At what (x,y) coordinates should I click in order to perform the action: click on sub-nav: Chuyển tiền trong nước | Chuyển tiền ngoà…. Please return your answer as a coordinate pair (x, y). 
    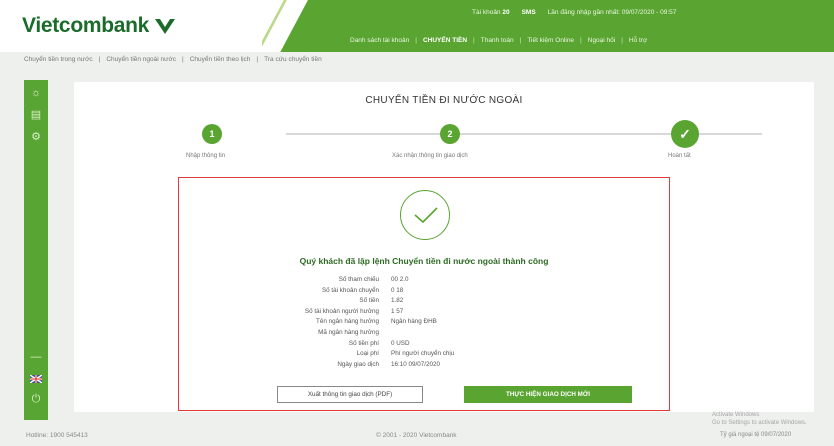
    Looking at the image, I should click on (173, 59).